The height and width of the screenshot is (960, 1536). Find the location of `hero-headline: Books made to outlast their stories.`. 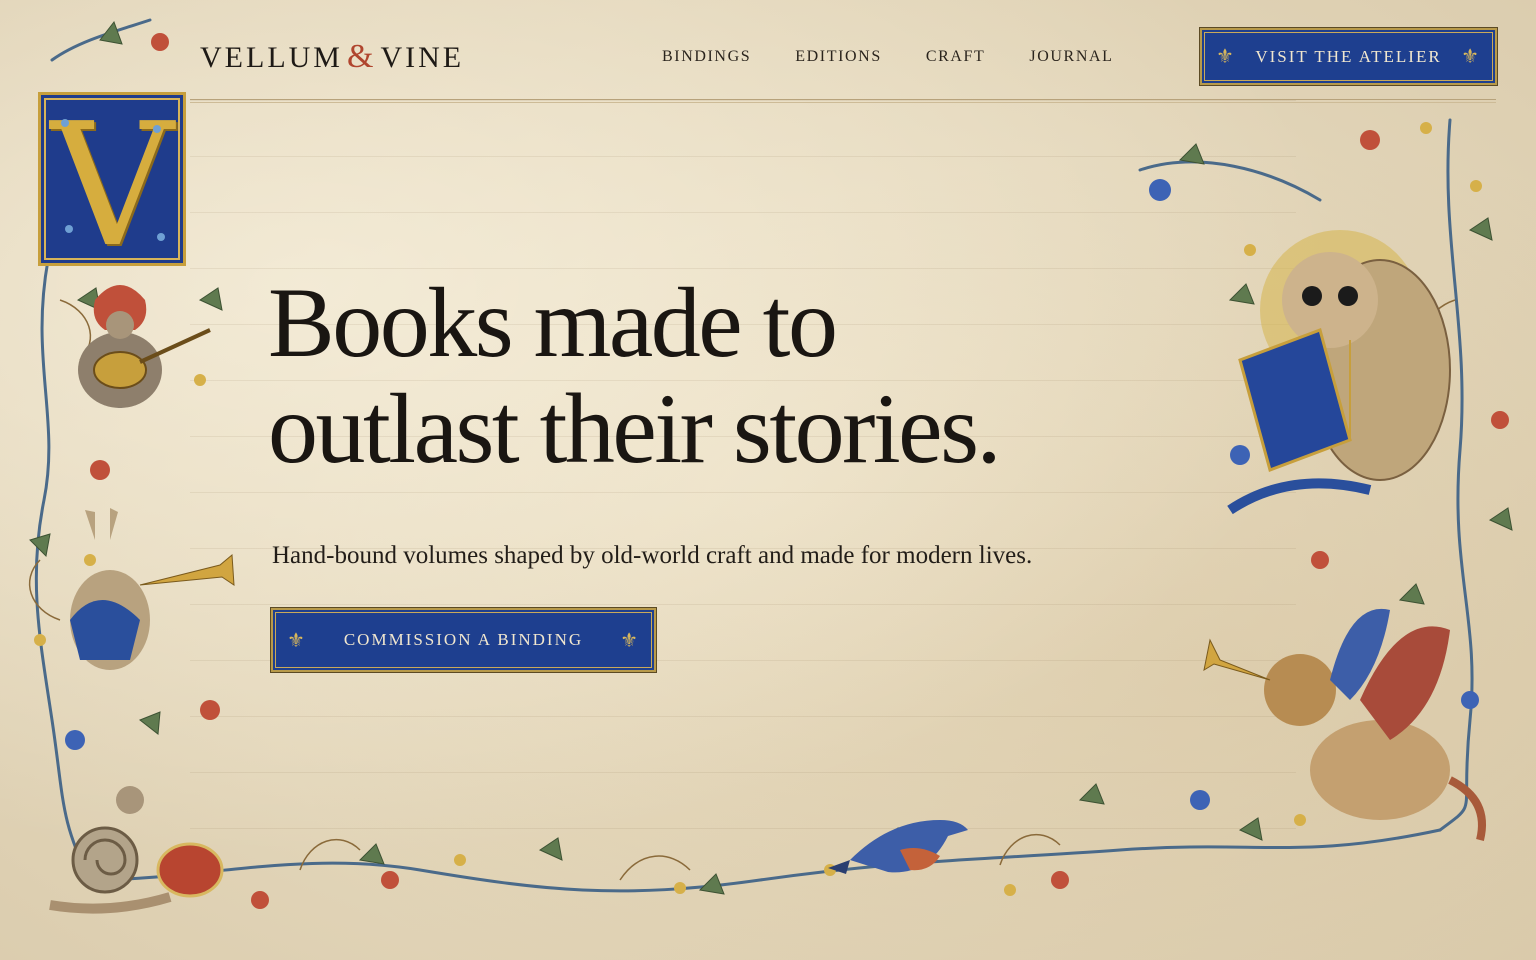

hero-headline: Books made to outlast their stories. is located at coordinates (635, 375).